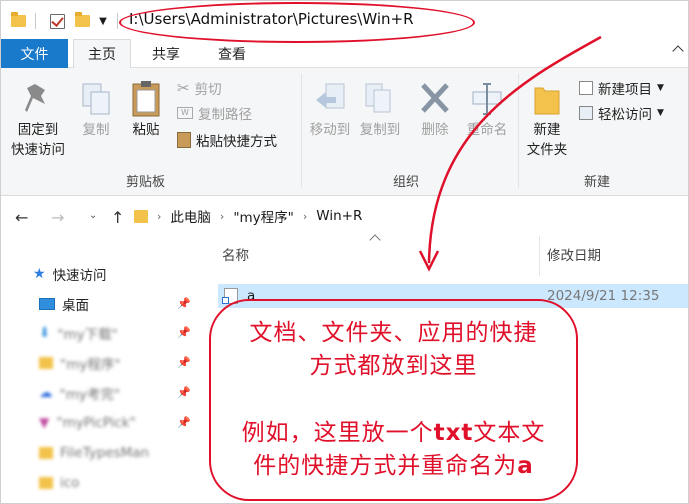  Describe the element at coordinates (393, 366) in the screenshot. I see `annotation-line-2: 方式都放到这里` at that location.